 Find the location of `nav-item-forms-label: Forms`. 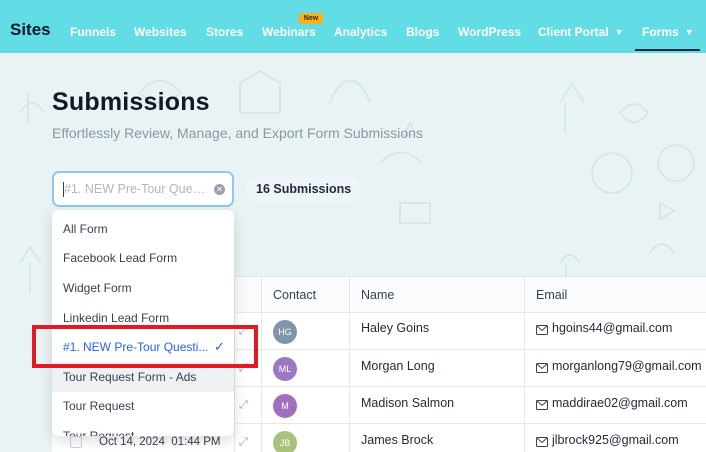

nav-item-forms-label: Forms is located at coordinates (660, 32).